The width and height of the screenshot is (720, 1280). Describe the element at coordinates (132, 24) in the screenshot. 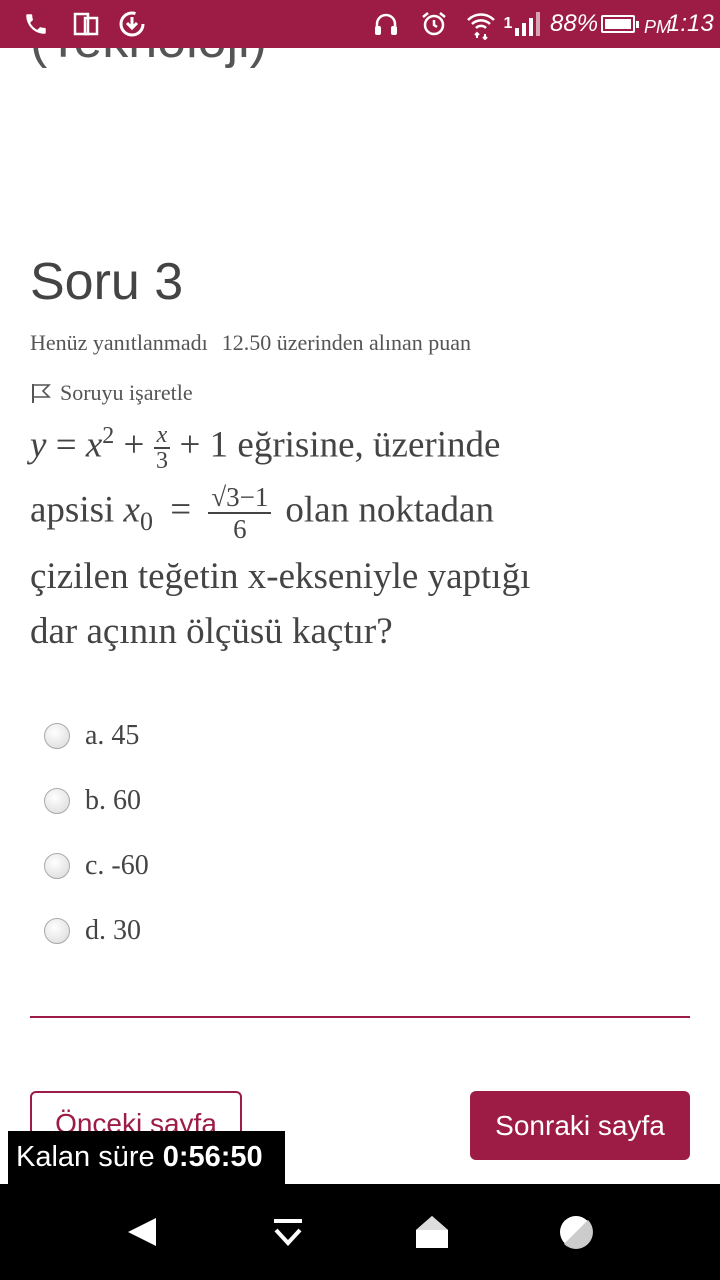

I see `download-icon` at that location.